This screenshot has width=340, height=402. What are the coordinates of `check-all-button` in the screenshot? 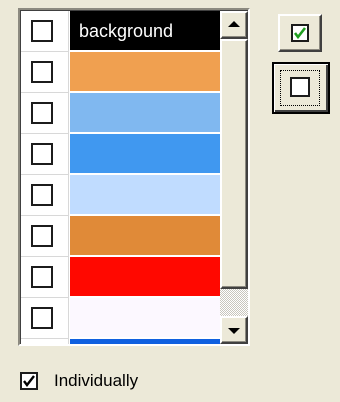 It's located at (300, 33).